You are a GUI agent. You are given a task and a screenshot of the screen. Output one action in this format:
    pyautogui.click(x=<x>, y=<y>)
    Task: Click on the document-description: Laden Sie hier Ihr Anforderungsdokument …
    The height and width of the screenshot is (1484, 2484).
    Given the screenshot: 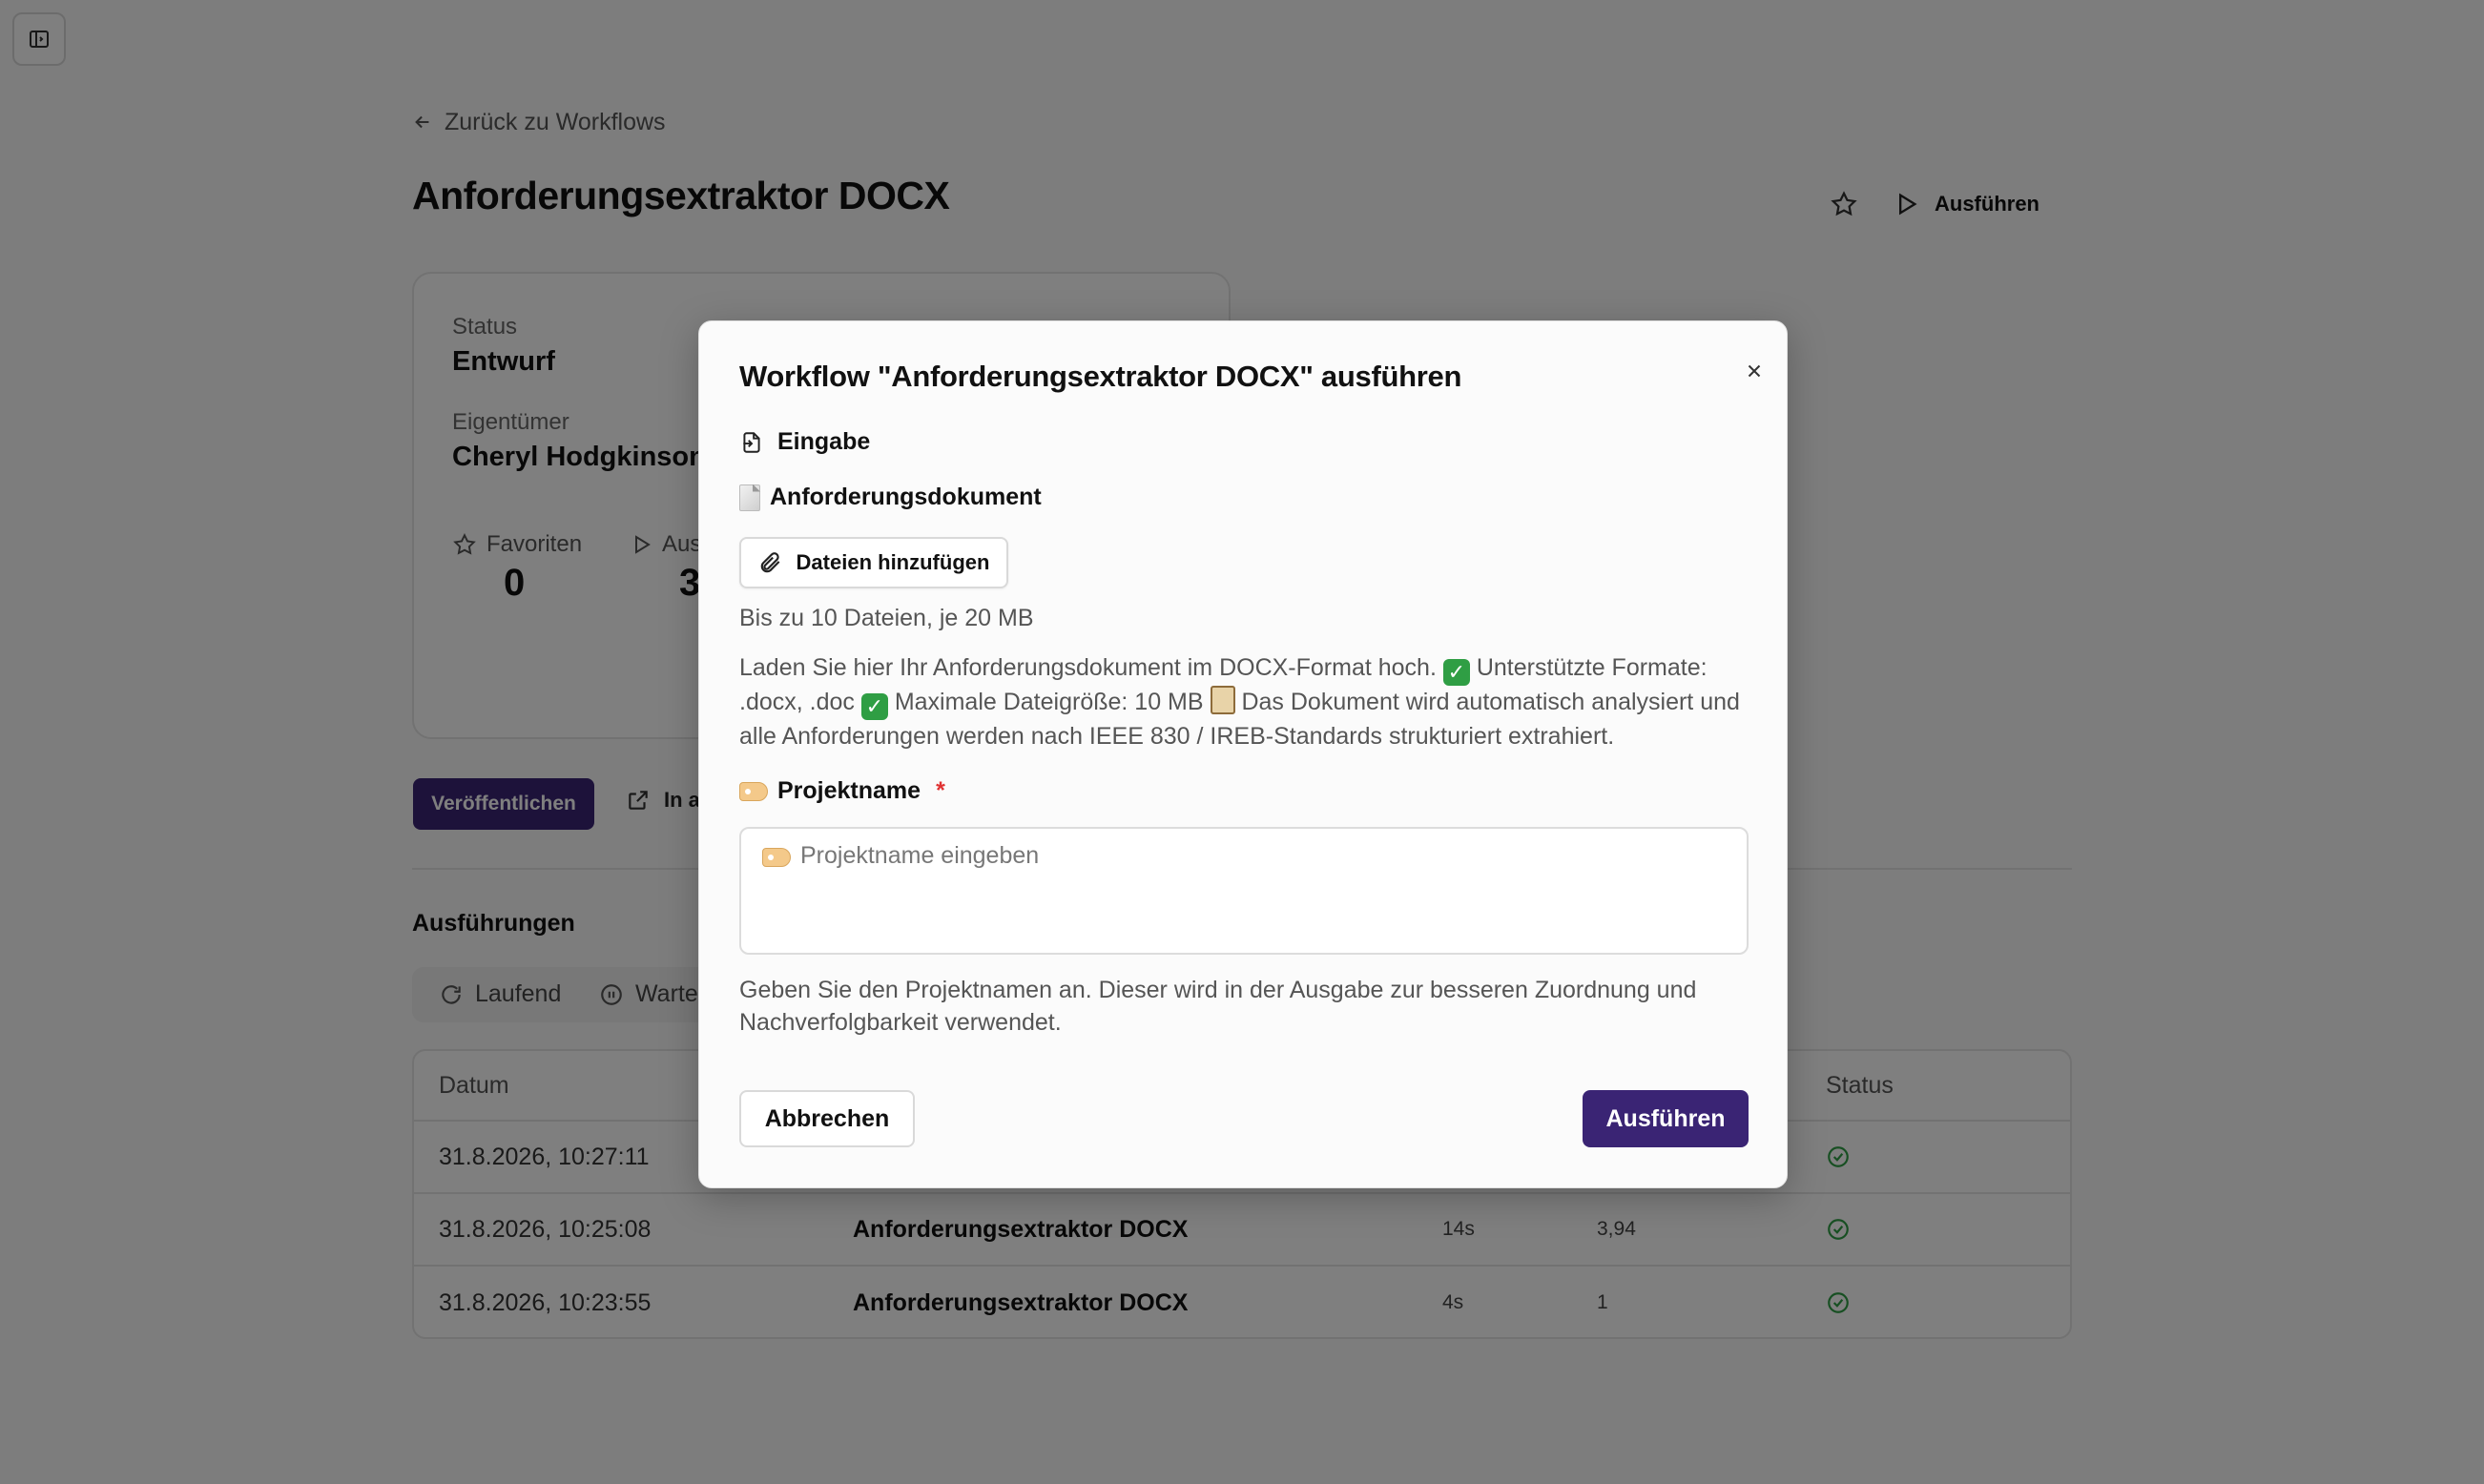 What is the action you would take?
    pyautogui.click(x=1244, y=701)
    